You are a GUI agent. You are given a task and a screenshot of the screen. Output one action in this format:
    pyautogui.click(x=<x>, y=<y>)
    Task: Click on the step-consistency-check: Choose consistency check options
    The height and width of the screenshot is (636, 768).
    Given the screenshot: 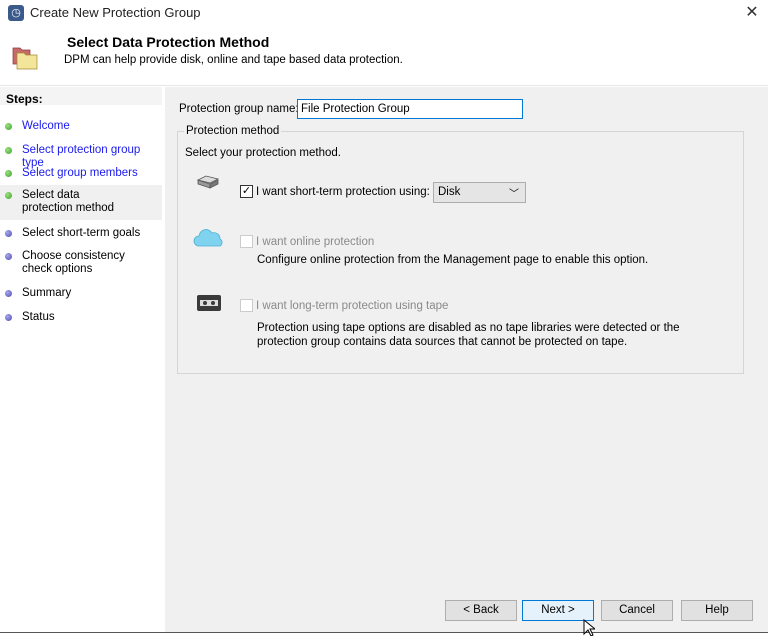 What is the action you would take?
    pyautogui.click(x=81, y=263)
    